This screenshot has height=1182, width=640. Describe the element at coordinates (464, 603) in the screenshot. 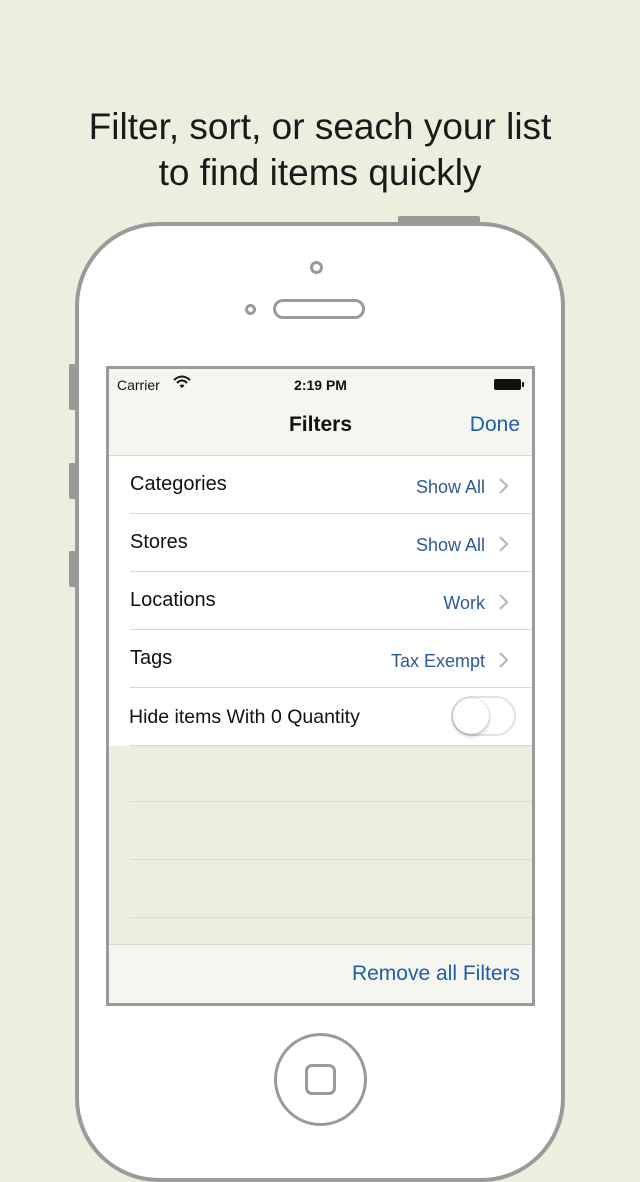

I see `filter-value: Work` at that location.